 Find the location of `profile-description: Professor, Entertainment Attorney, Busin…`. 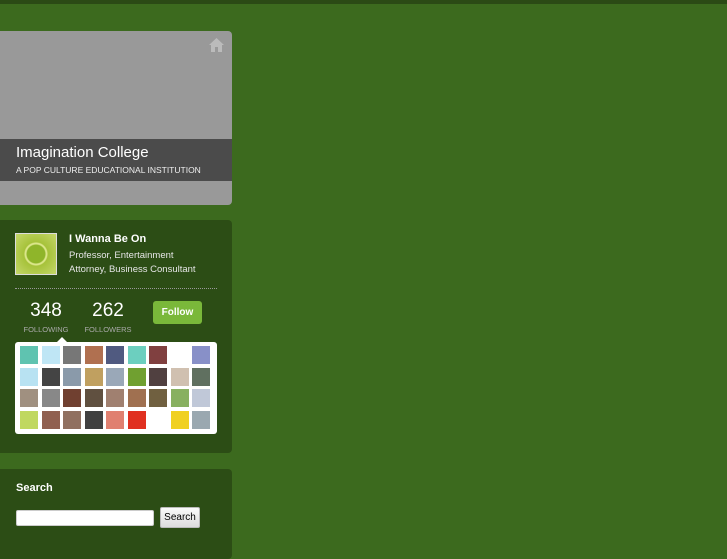

profile-description: Professor, Entertainment Attorney, Busin… is located at coordinates (132, 262).